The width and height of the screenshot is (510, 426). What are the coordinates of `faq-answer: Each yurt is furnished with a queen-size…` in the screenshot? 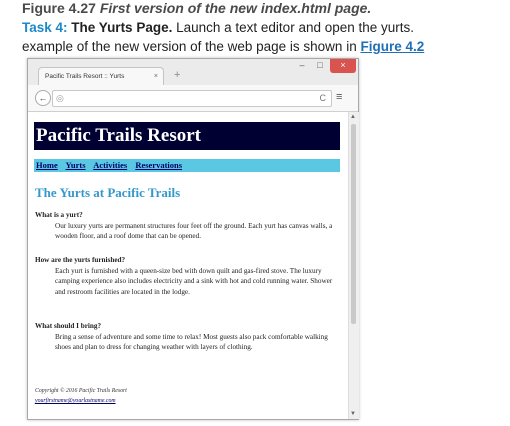 It's located at (194, 281).